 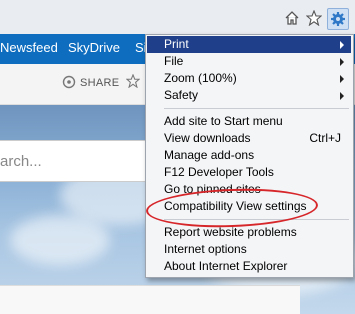 I want to click on menu-item-about-ie: About Internet Explorer, so click(x=249, y=266).